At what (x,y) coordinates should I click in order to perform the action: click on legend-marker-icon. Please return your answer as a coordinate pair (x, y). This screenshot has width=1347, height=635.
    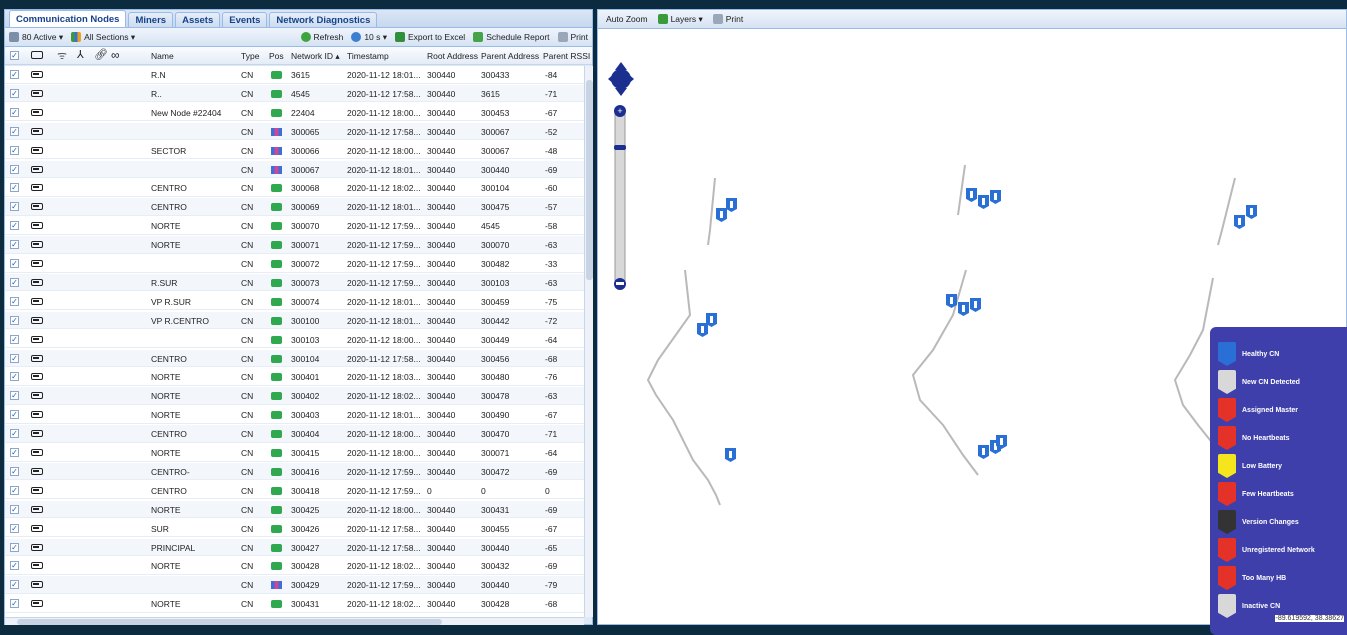
    Looking at the image, I should click on (1227, 466).